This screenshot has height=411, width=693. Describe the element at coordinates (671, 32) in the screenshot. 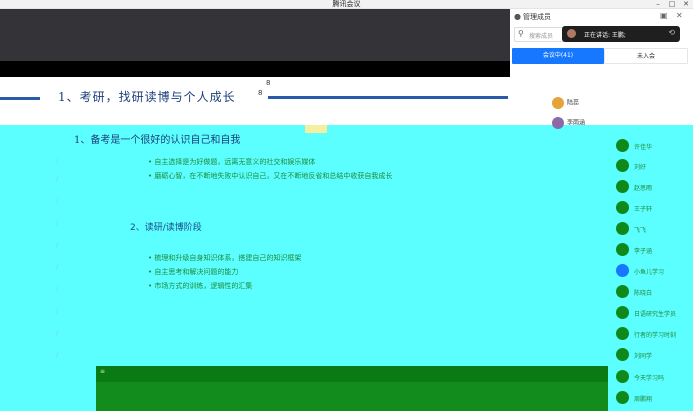

I see `collapse-icon: ⟲` at that location.